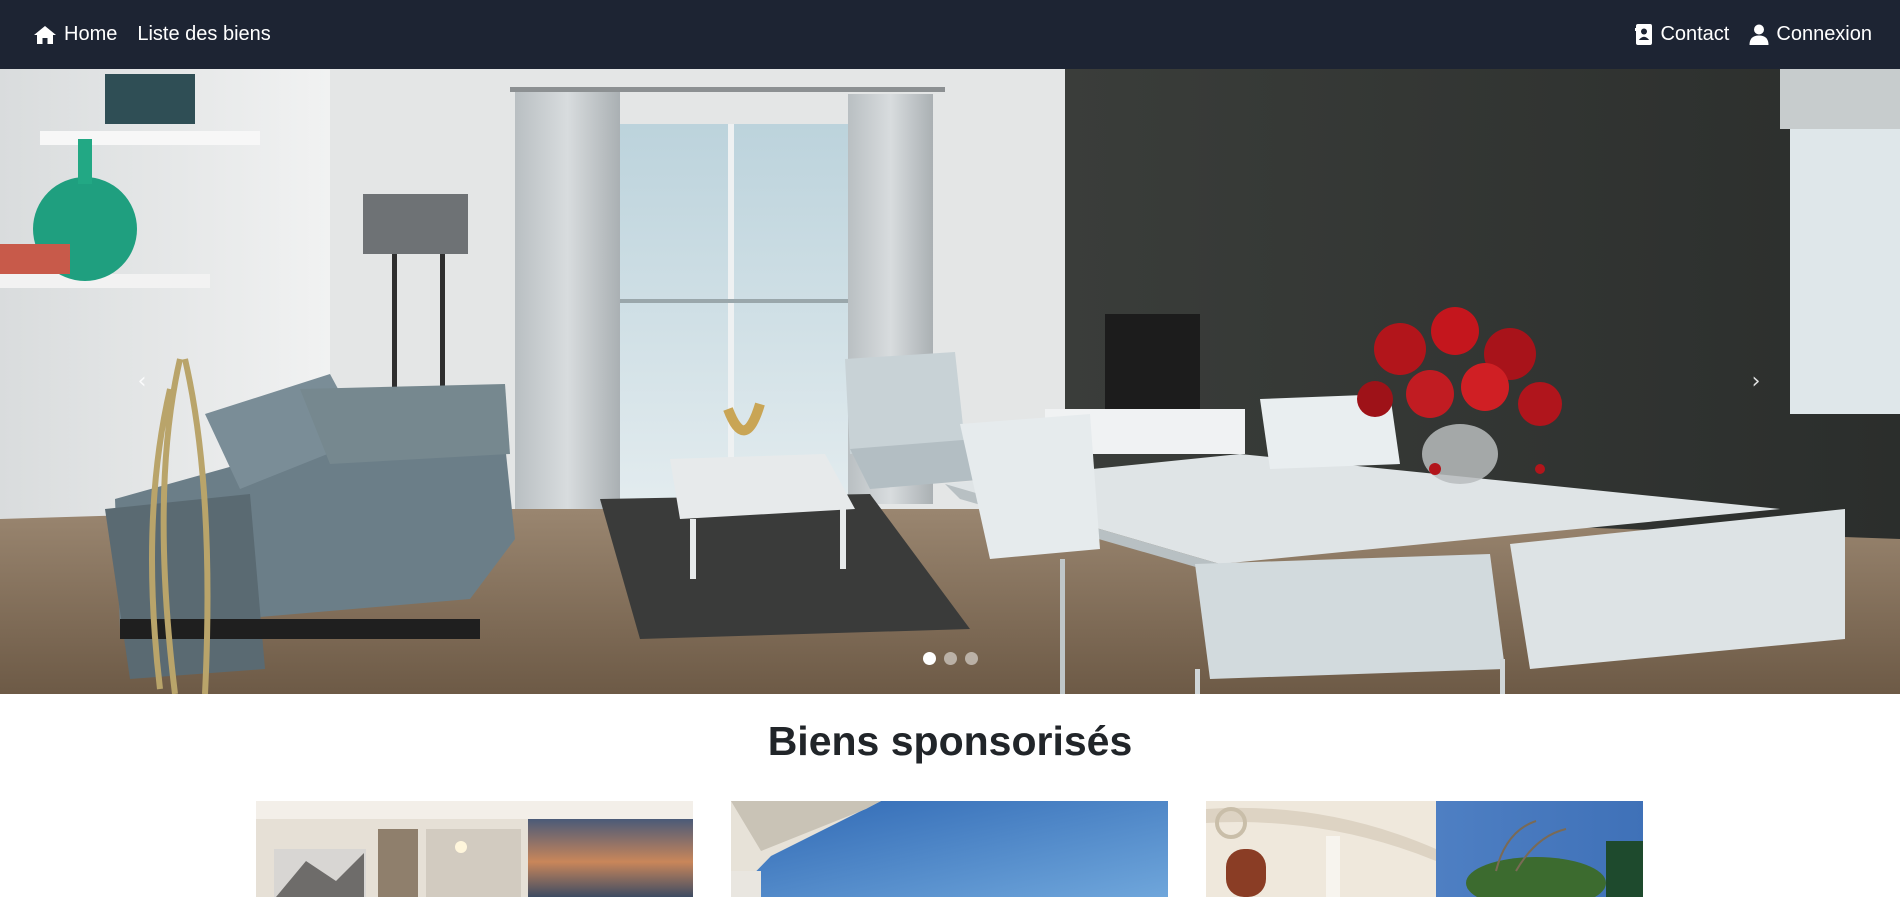  I want to click on nav-contact-label: Contact, so click(1695, 34).